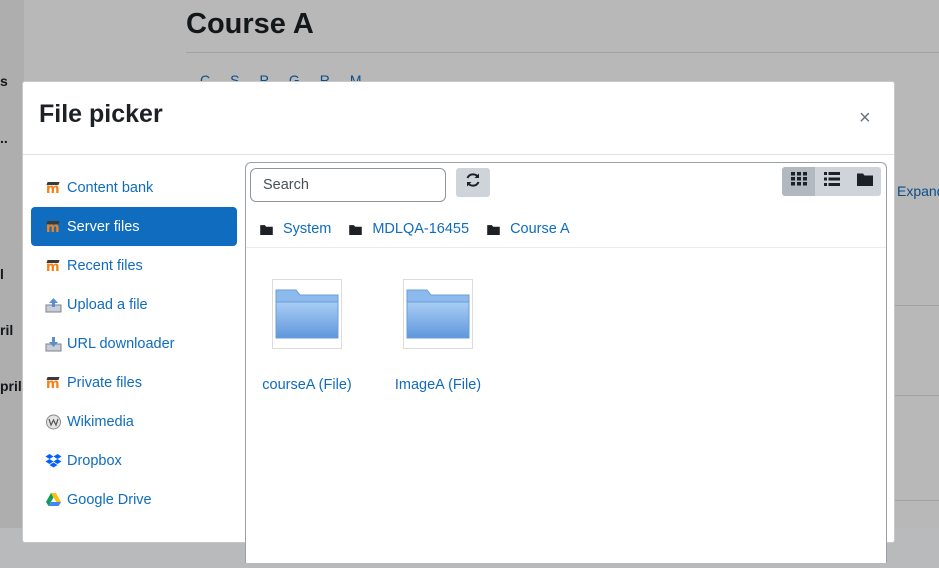  What do you see at coordinates (458, 118) in the screenshot?
I see `modal-header: File picker ×` at bounding box center [458, 118].